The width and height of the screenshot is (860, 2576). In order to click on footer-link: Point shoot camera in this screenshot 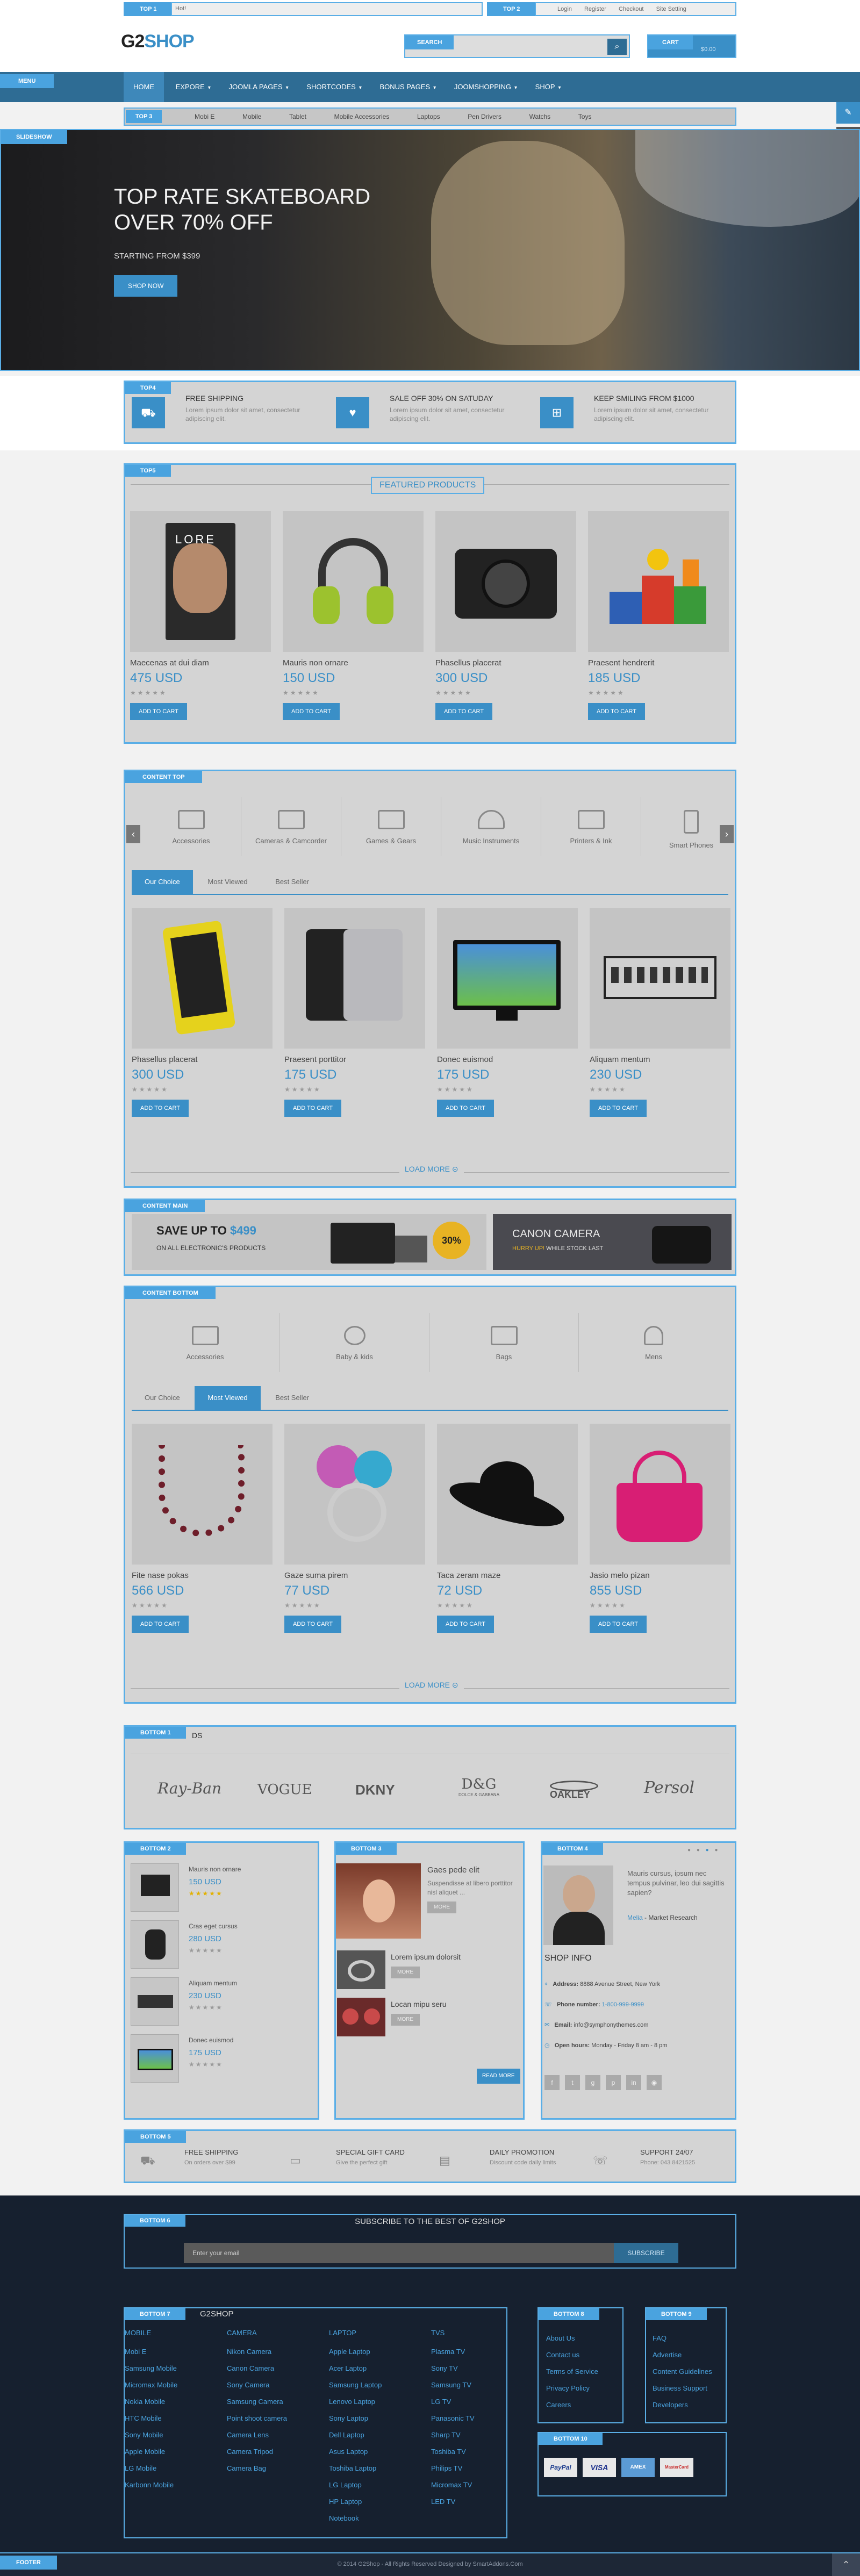, I will do `click(257, 2418)`.